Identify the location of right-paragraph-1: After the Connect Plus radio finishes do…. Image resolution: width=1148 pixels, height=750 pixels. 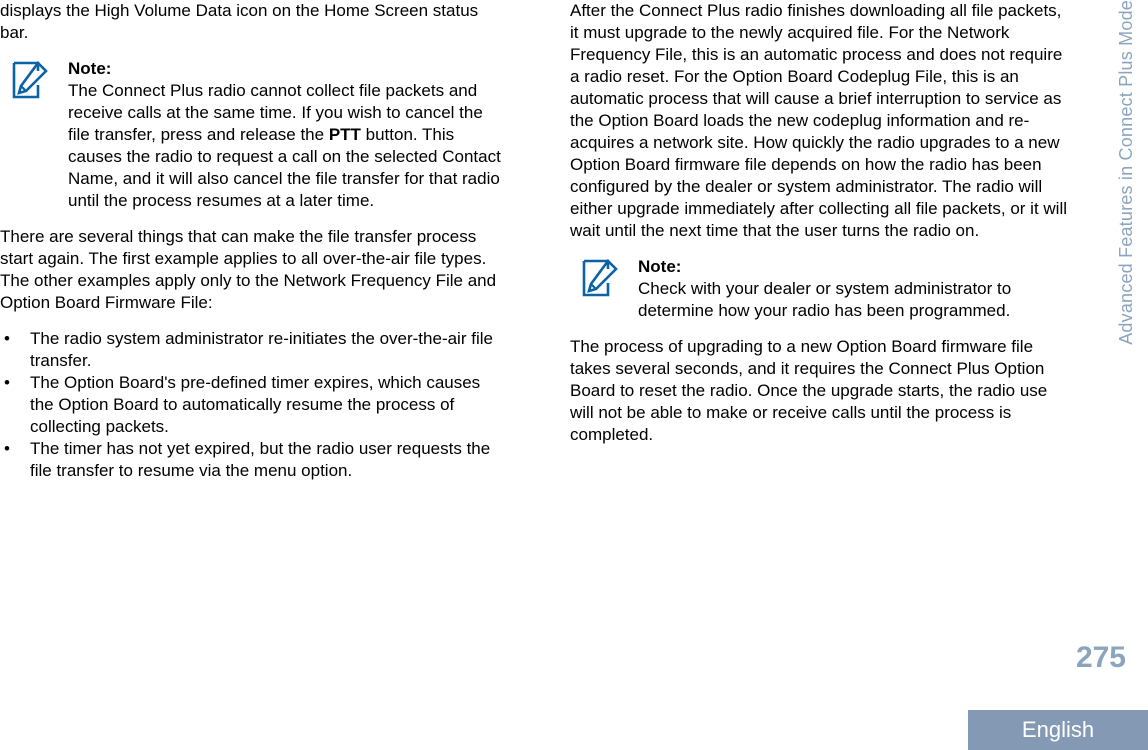
(819, 120).